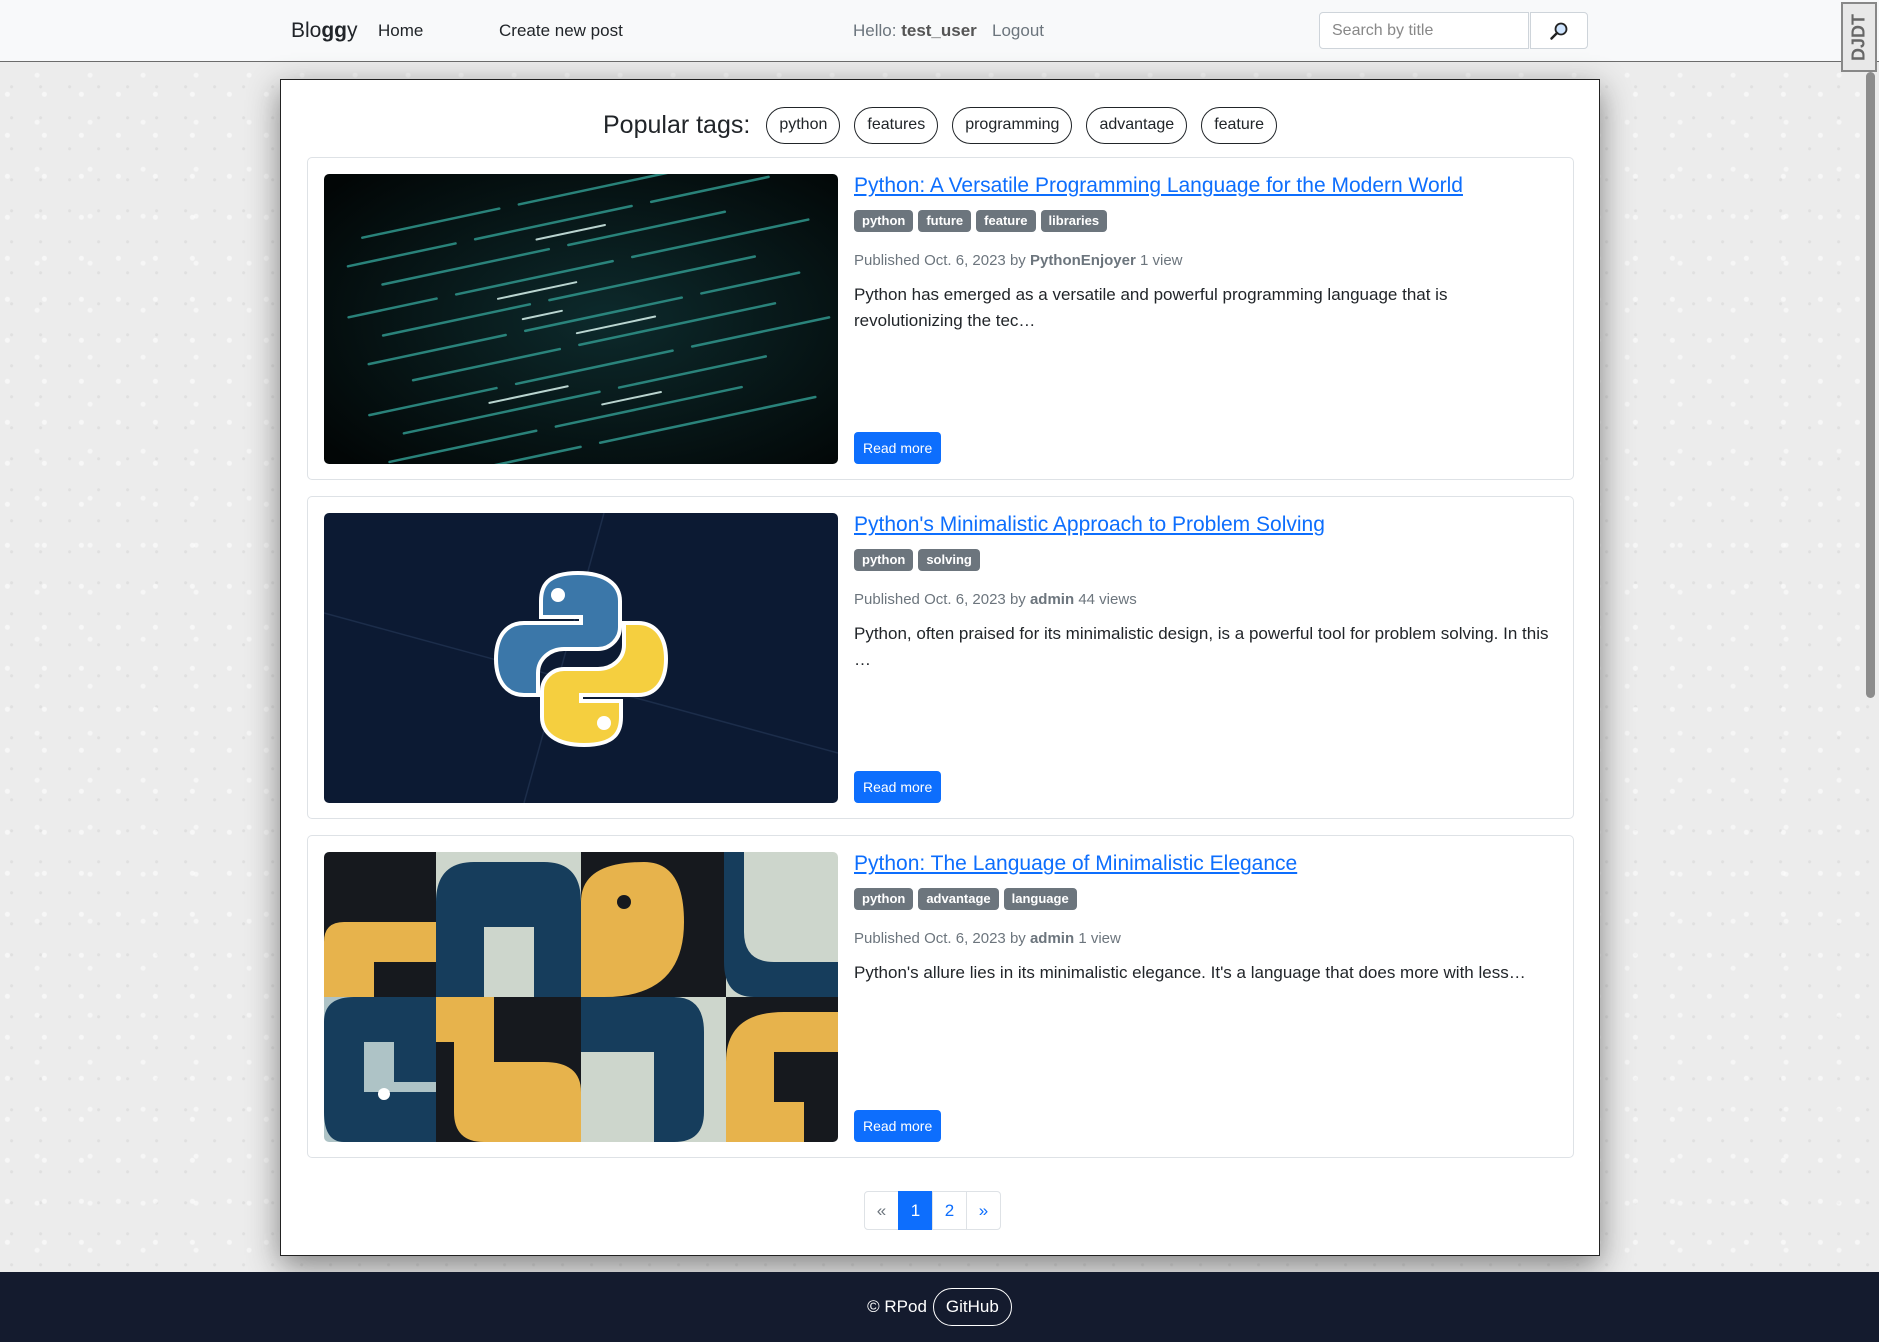 The width and height of the screenshot is (1879, 1342). I want to click on post-tag-badge: libraries, so click(1074, 221).